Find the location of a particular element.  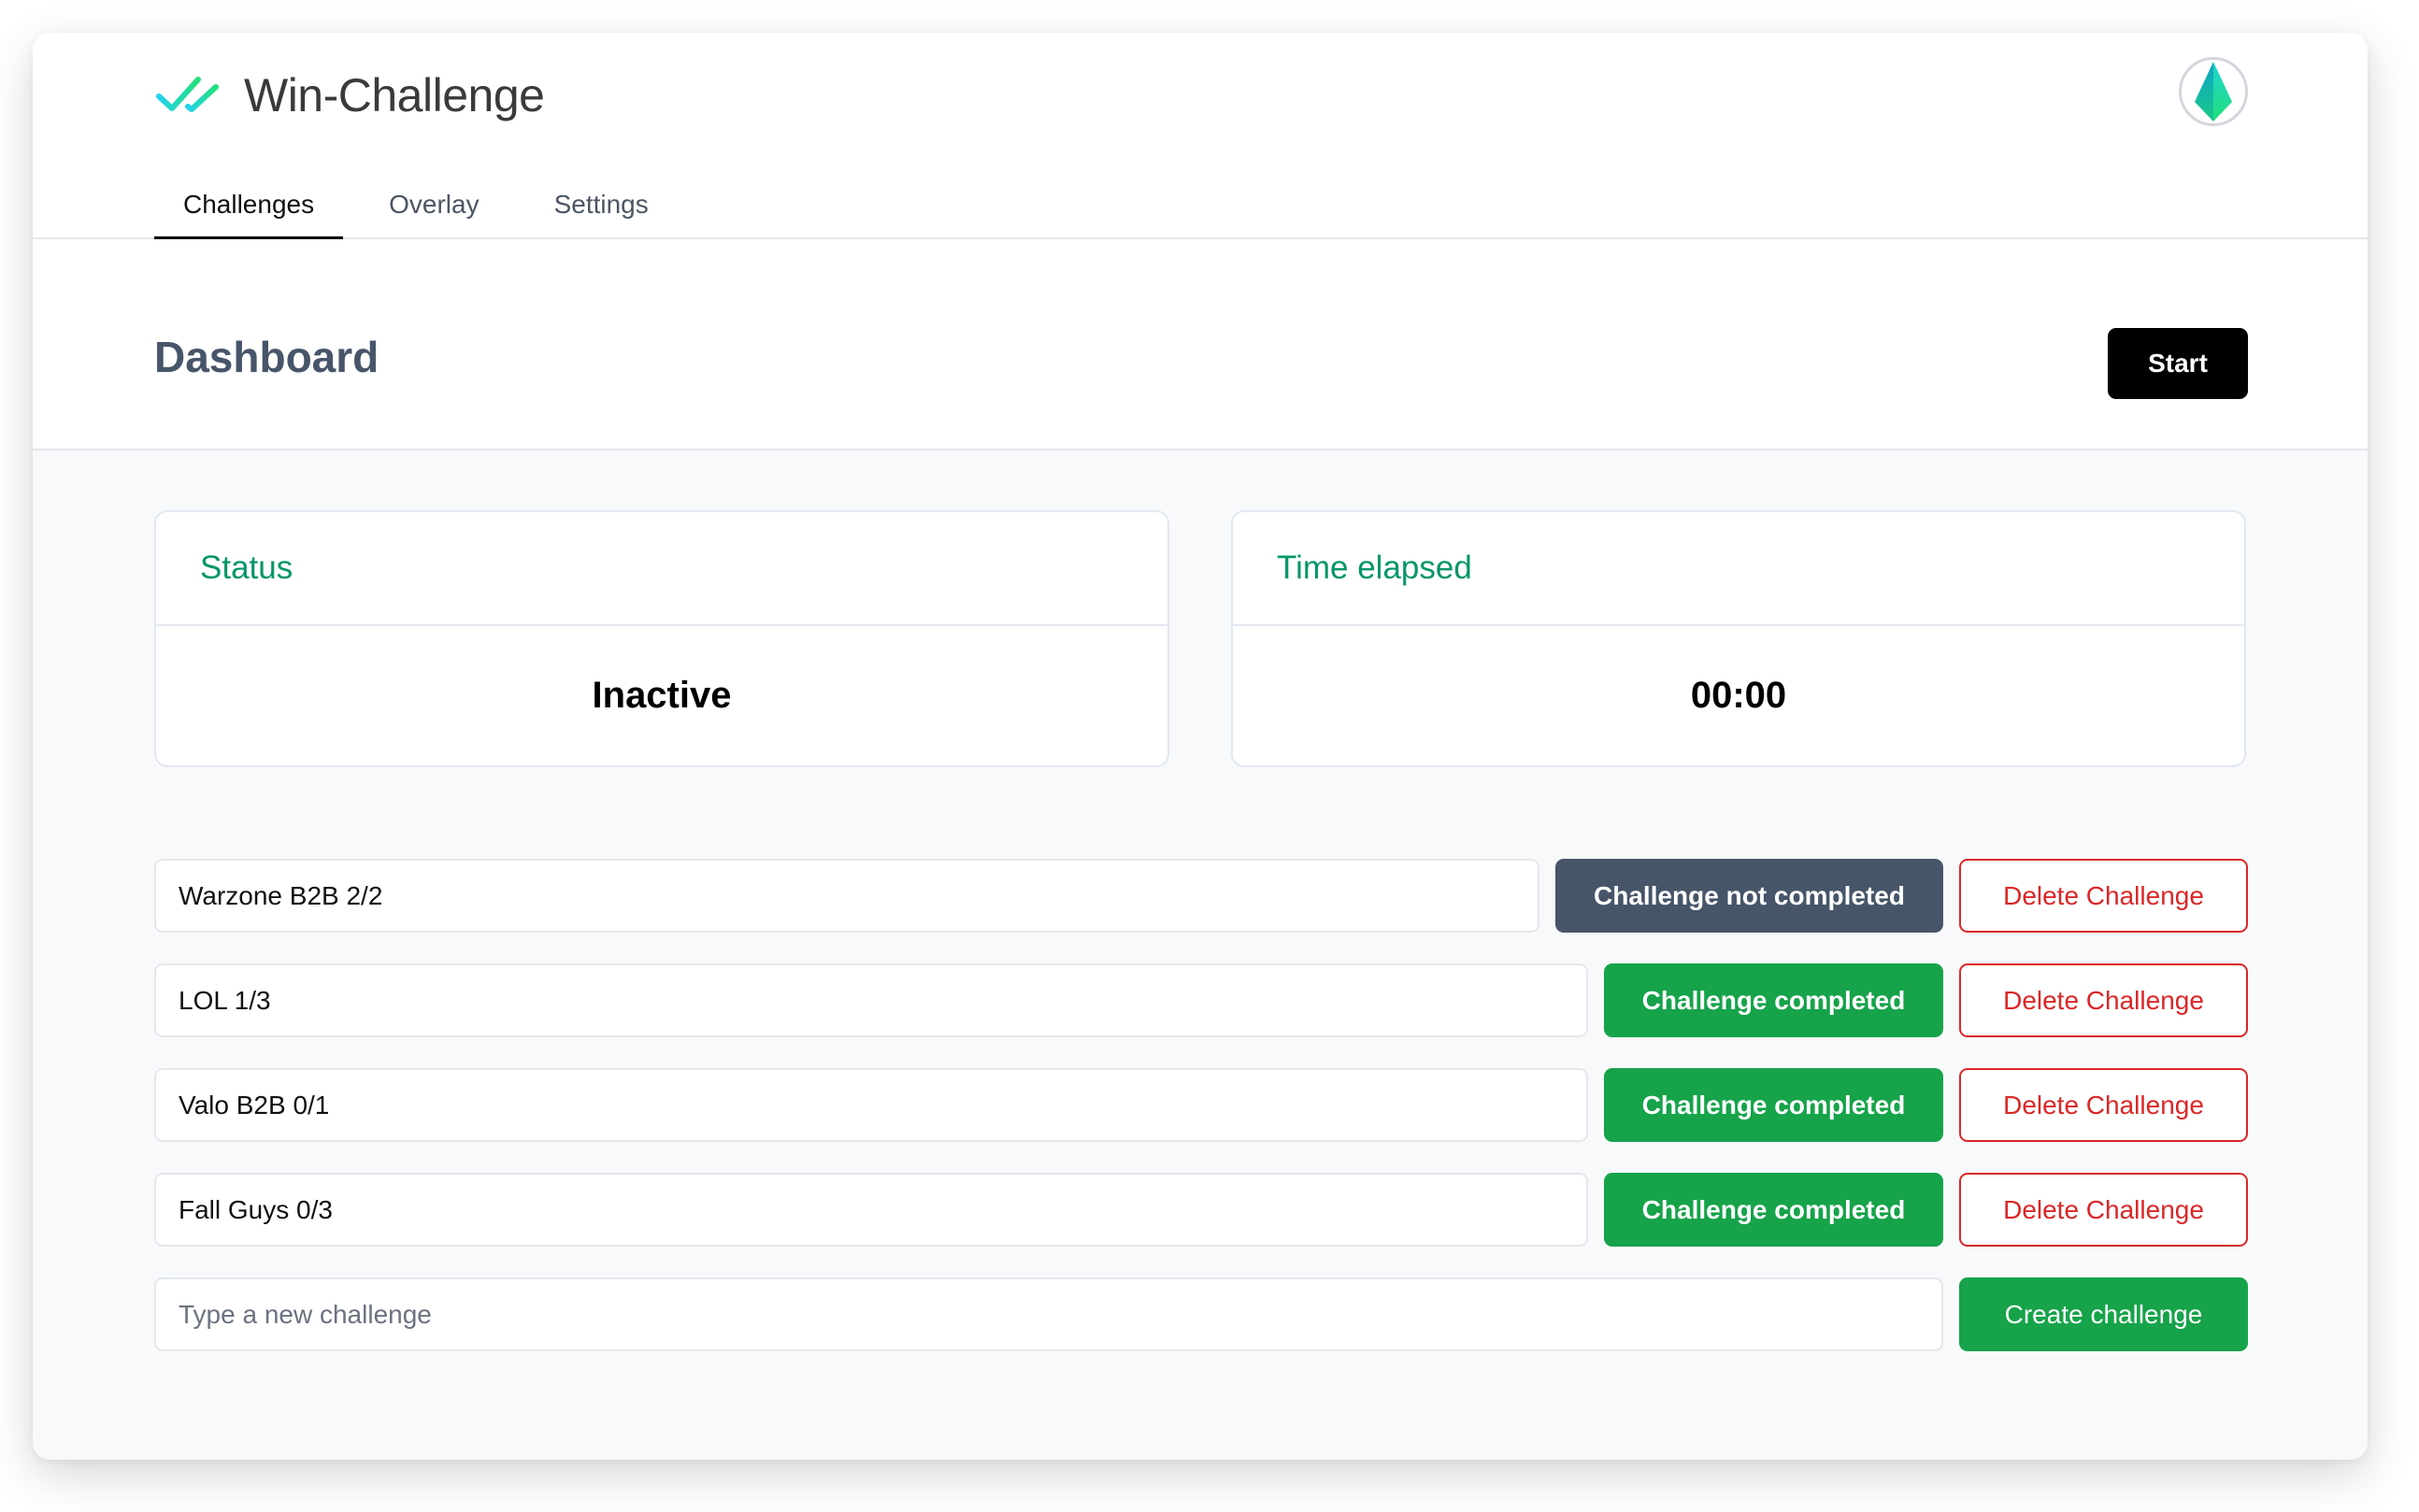

avatar is located at coordinates (2213, 91).